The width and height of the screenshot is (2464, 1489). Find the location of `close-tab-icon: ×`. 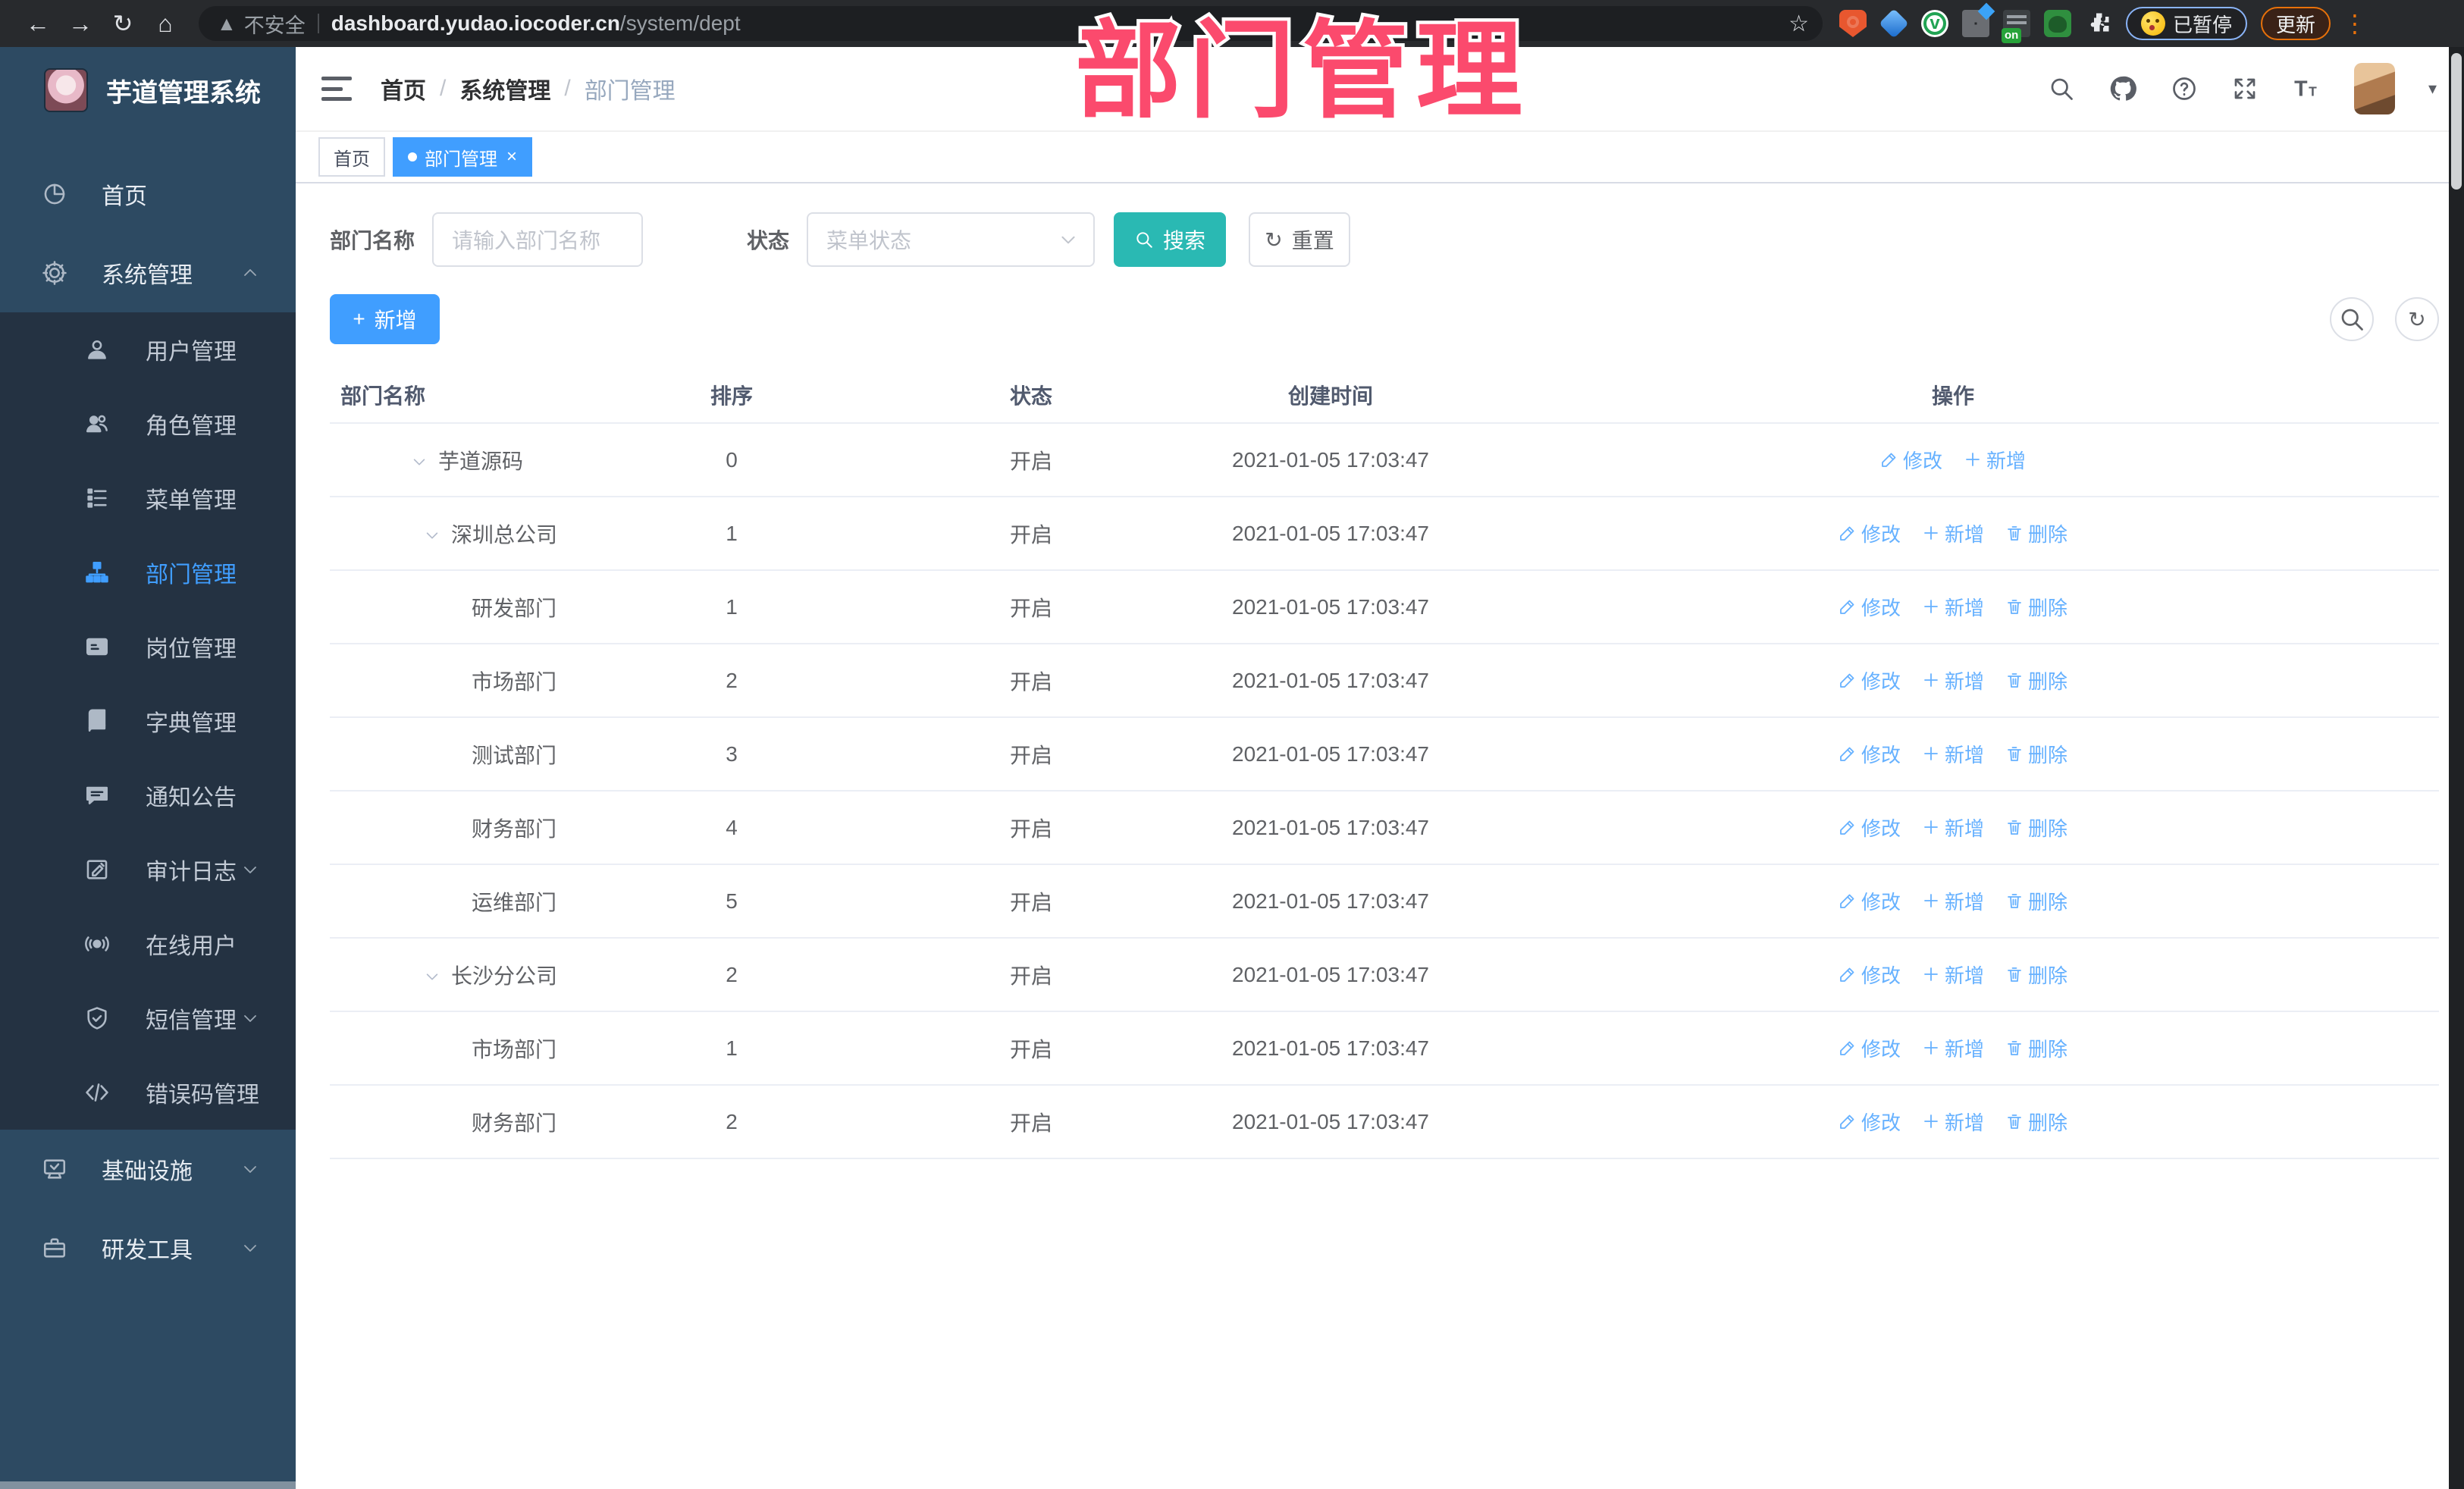

close-tab-icon: × is located at coordinates (511, 157).